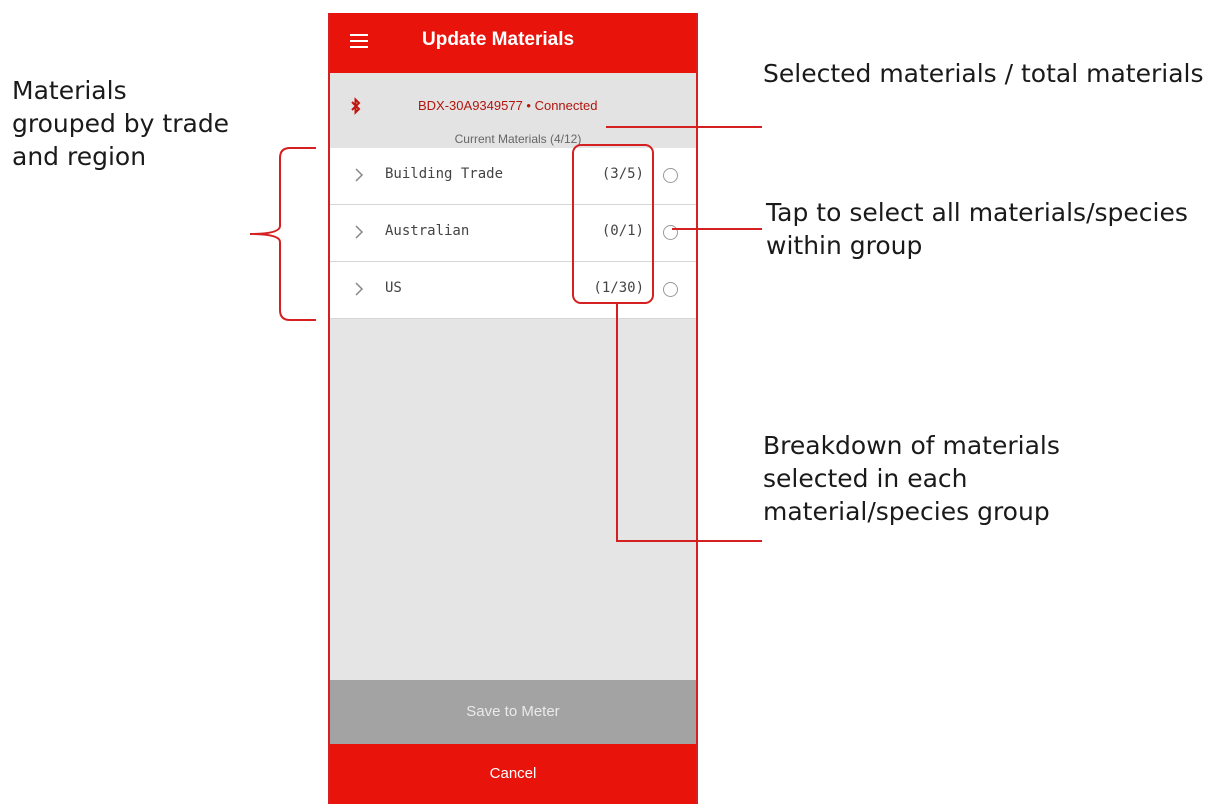  Describe the element at coordinates (282, 234) in the screenshot. I see `group-bracket` at that location.